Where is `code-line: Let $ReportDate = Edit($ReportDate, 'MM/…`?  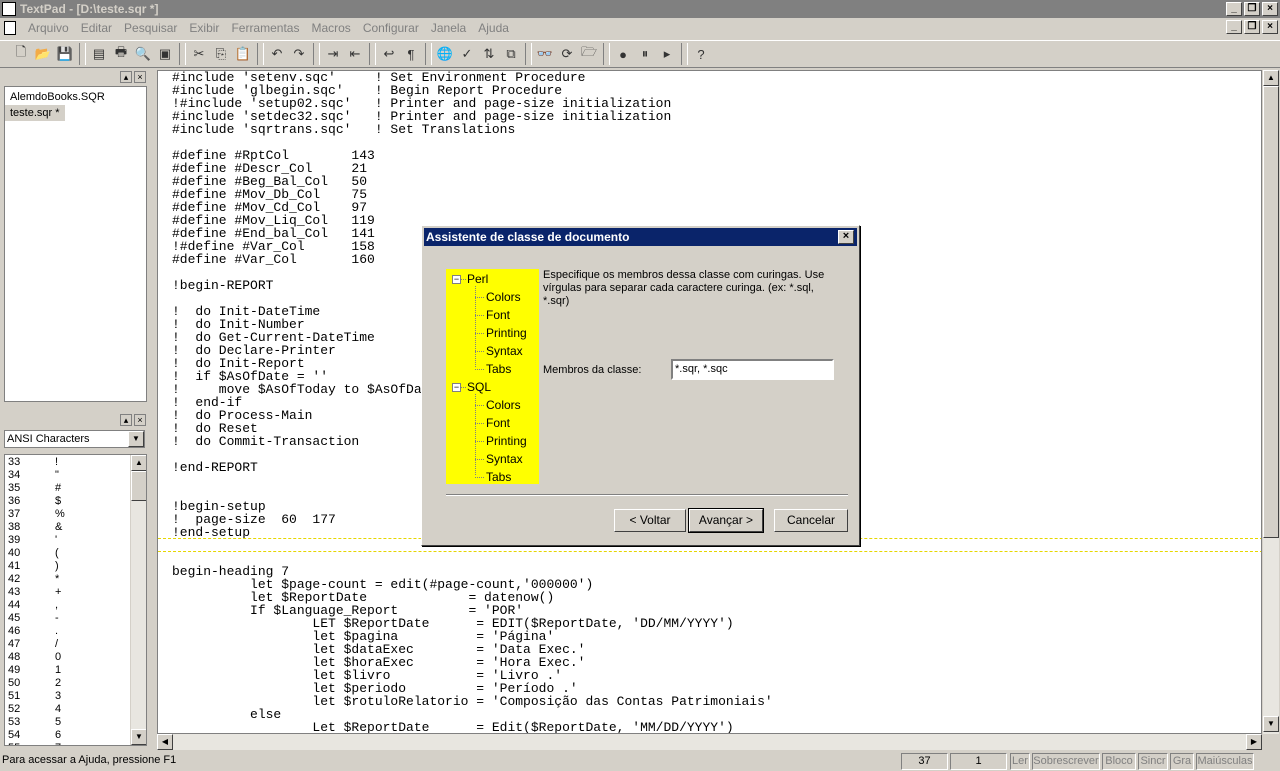
code-line: Let $ReportDate = Edit($ReportDate, 'MM/… is located at coordinates (472, 727).